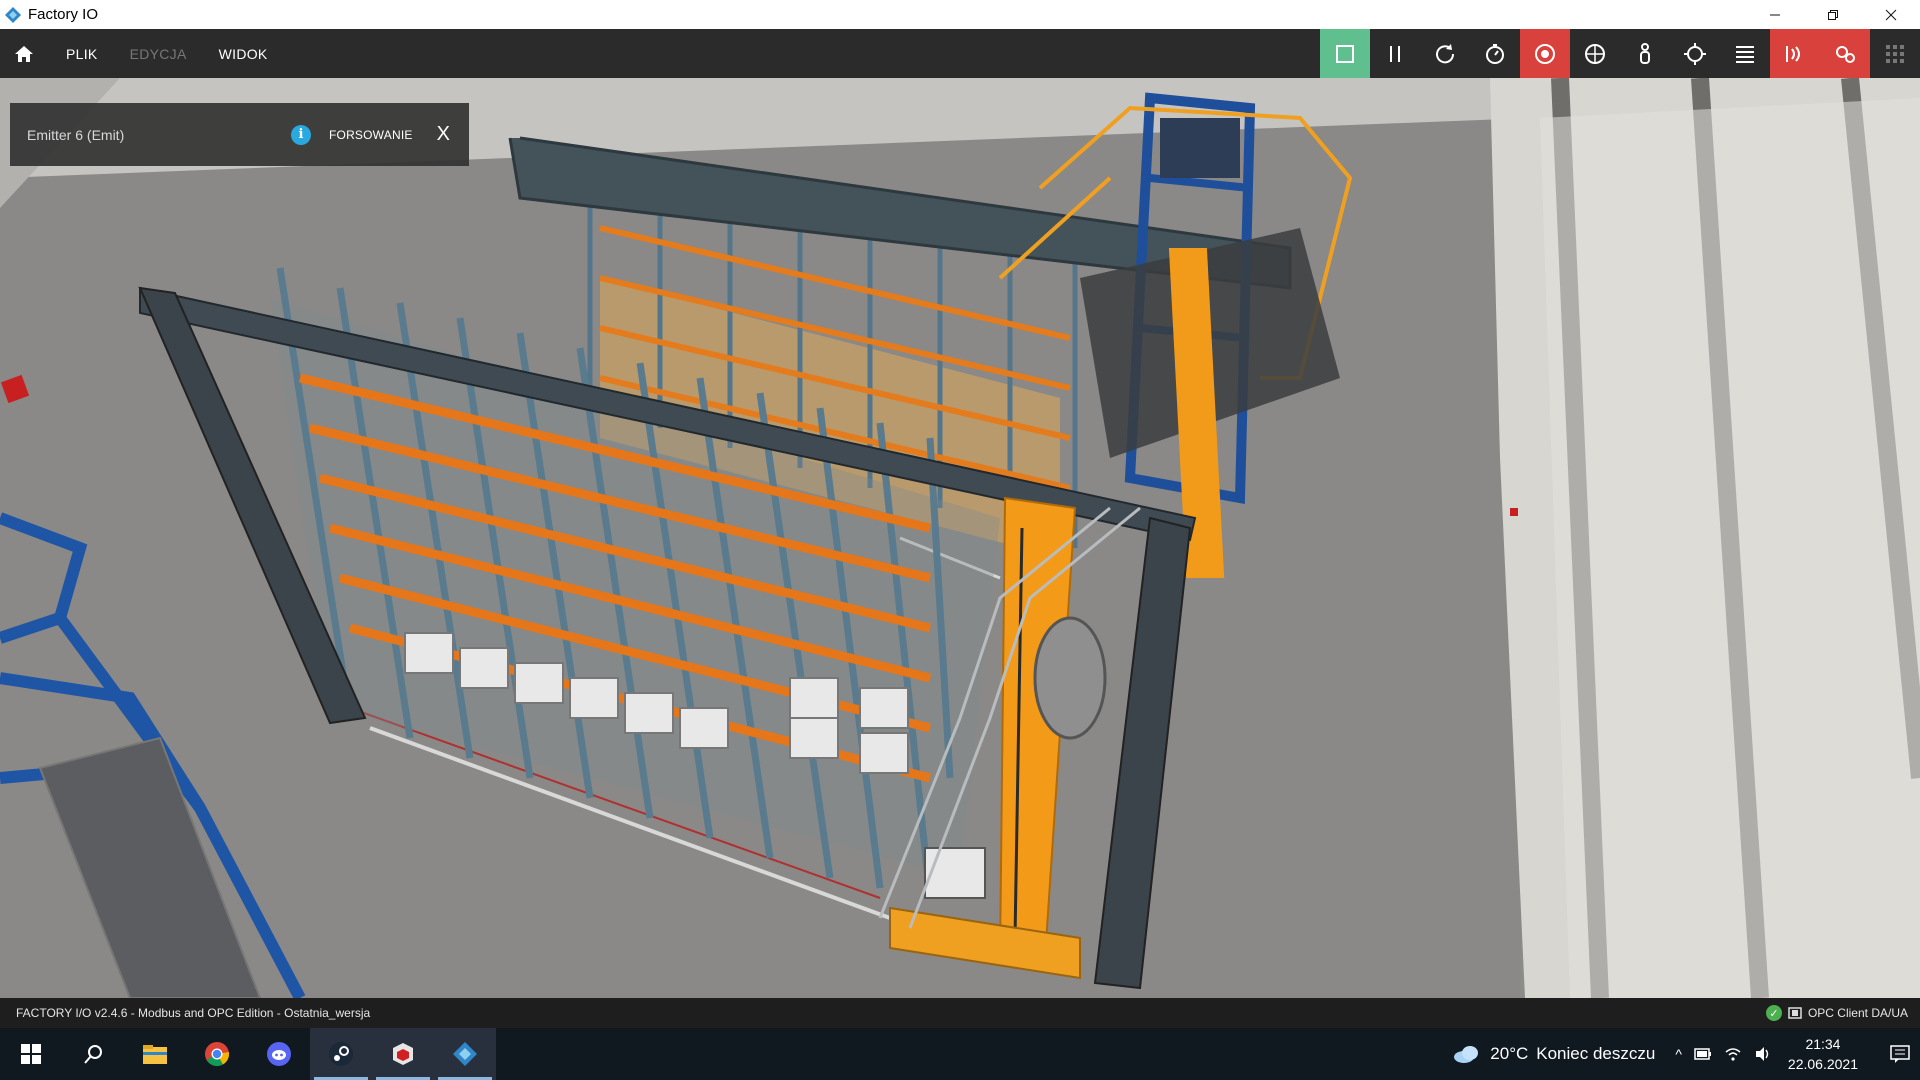 The height and width of the screenshot is (1080, 1920). What do you see at coordinates (1596, 1053) in the screenshot?
I see `weather-desc: Koniec deszczu` at bounding box center [1596, 1053].